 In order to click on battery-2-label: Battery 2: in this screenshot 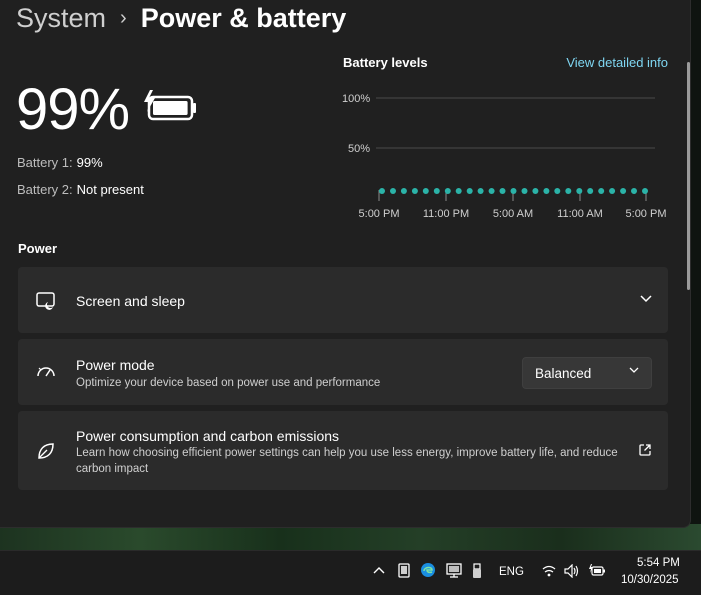, I will do `click(45, 189)`.